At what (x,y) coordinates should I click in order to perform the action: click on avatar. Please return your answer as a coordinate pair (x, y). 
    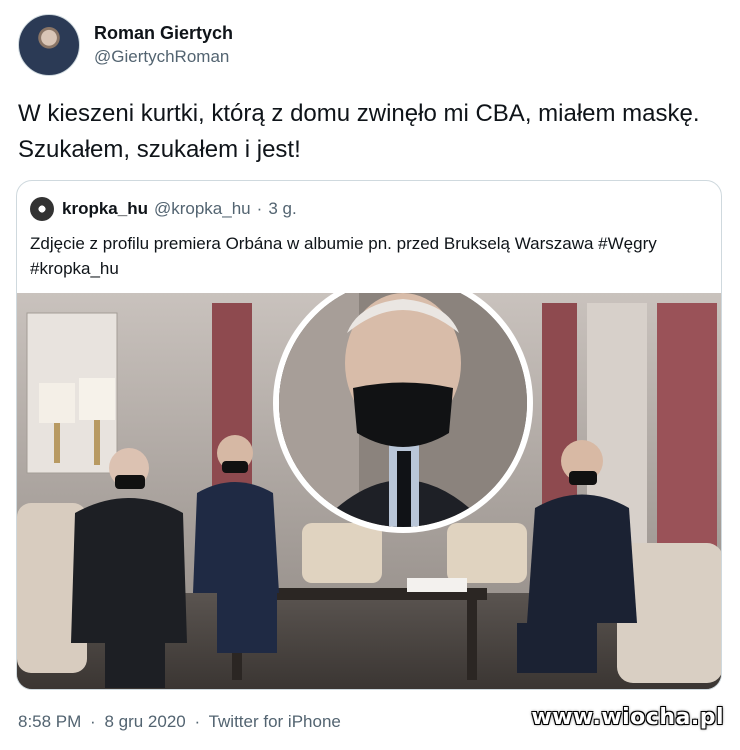
    Looking at the image, I should click on (49, 45).